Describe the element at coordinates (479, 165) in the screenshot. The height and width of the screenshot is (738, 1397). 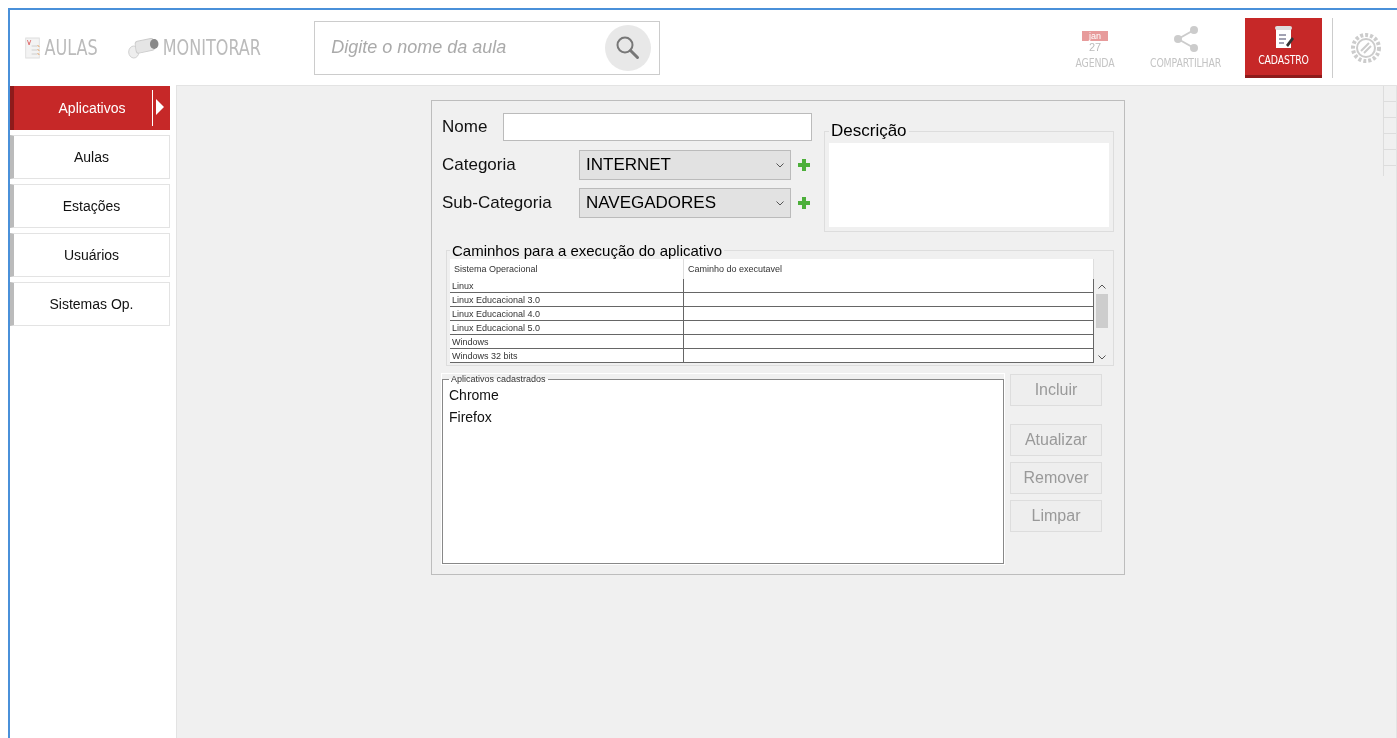
I see `field-label: Categoria` at that location.